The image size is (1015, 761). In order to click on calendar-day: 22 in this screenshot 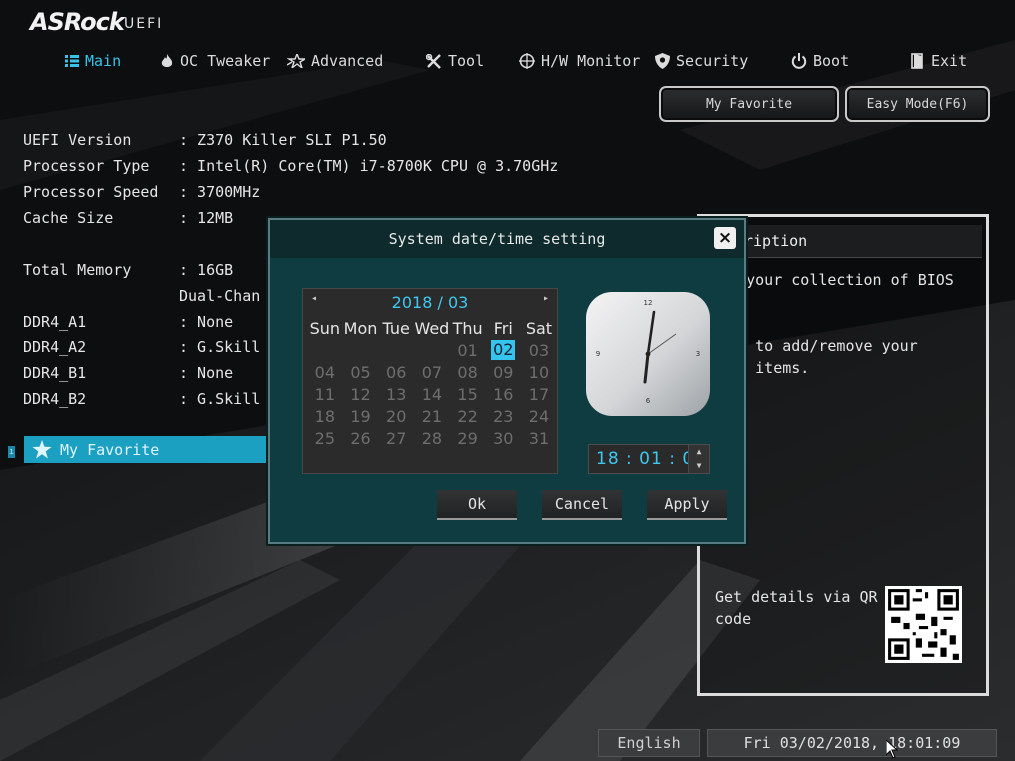, I will do `click(468, 416)`.